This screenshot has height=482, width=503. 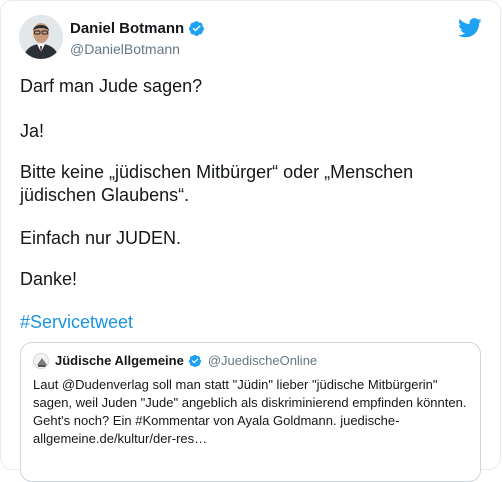 I want to click on twitter-bird-icon, so click(x=470, y=28).